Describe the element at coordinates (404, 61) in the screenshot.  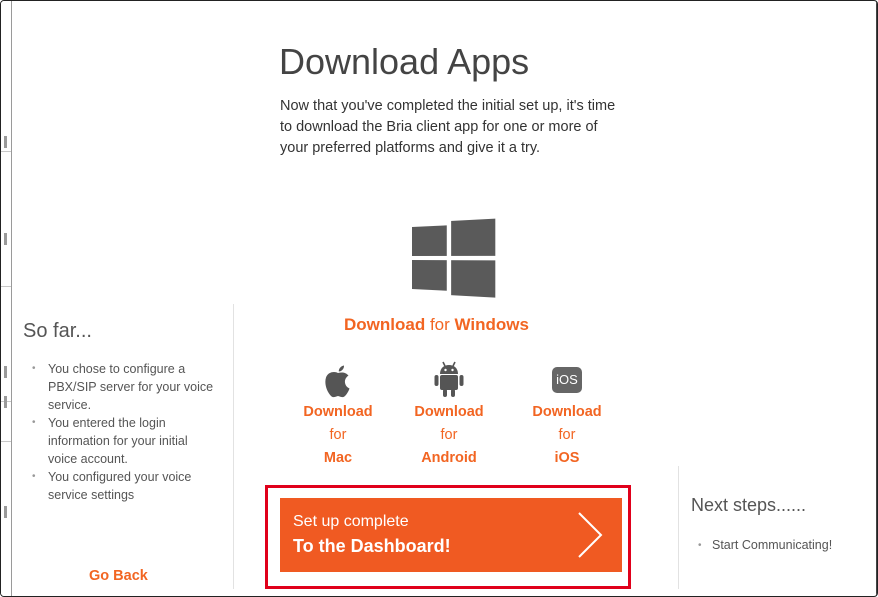
I see `page-title: Download Apps` at that location.